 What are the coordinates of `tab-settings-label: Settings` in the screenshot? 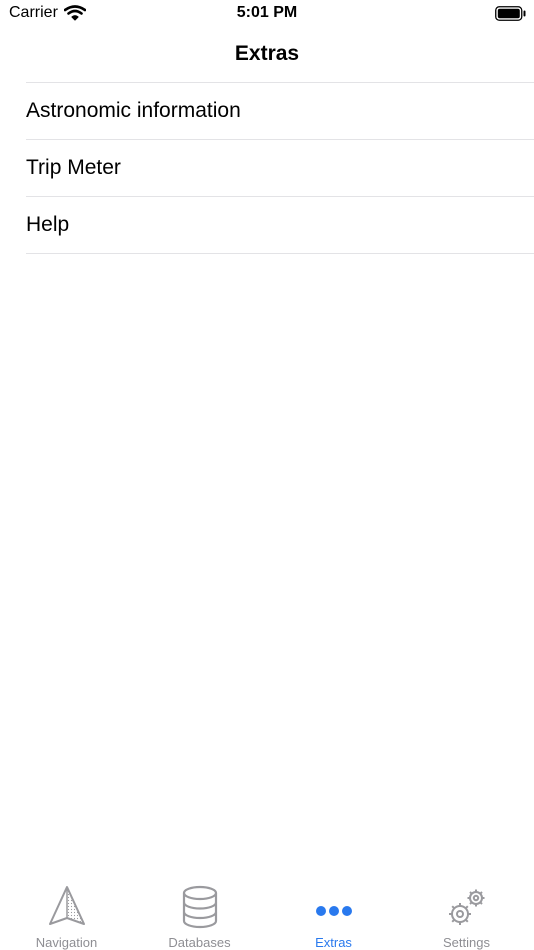 It's located at (466, 942).